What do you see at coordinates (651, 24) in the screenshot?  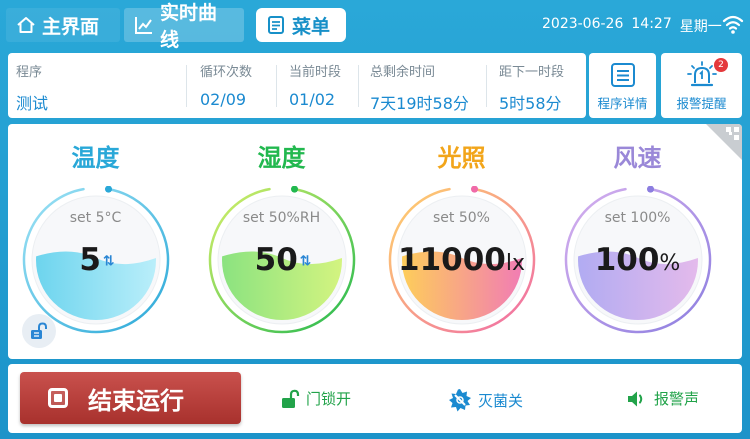 I see `time-text: 14:27` at bounding box center [651, 24].